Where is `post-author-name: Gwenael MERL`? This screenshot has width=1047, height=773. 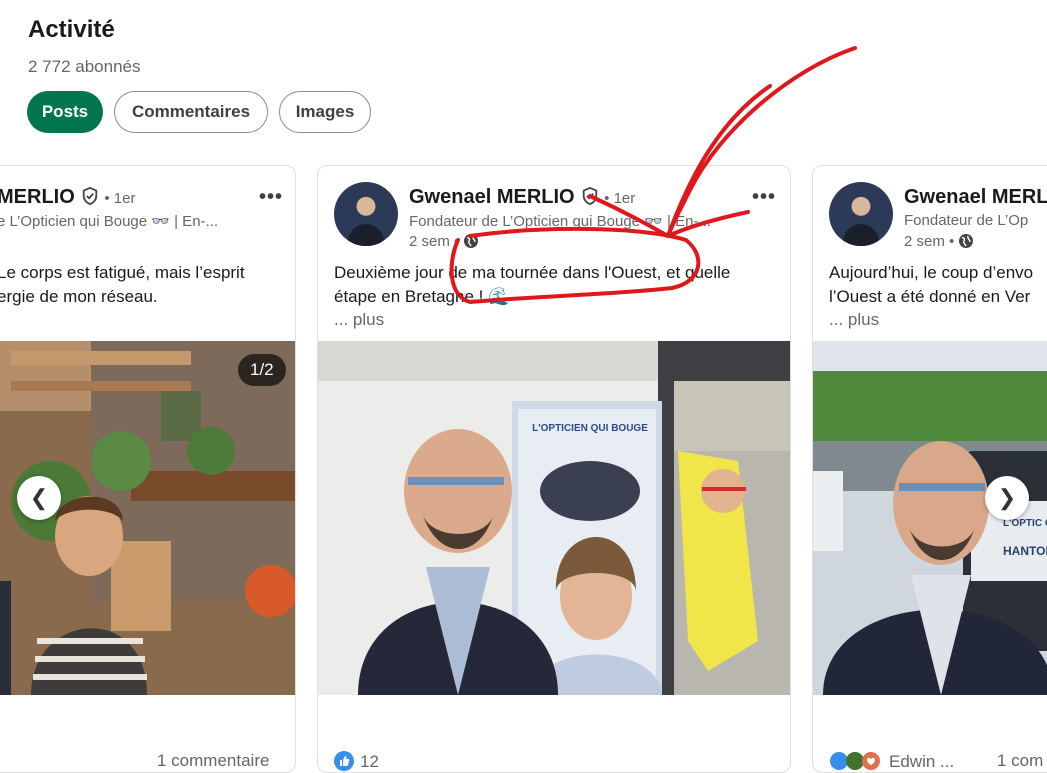
post-author-name: Gwenael MERL is located at coordinates (975, 197).